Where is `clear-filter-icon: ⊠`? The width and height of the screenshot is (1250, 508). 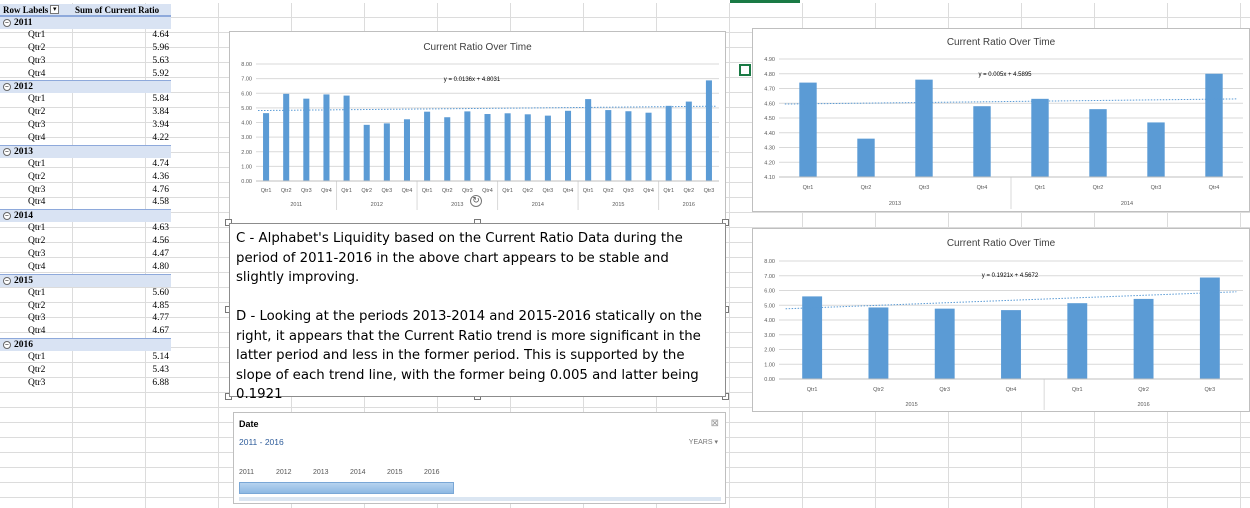 clear-filter-icon: ⊠ is located at coordinates (715, 423).